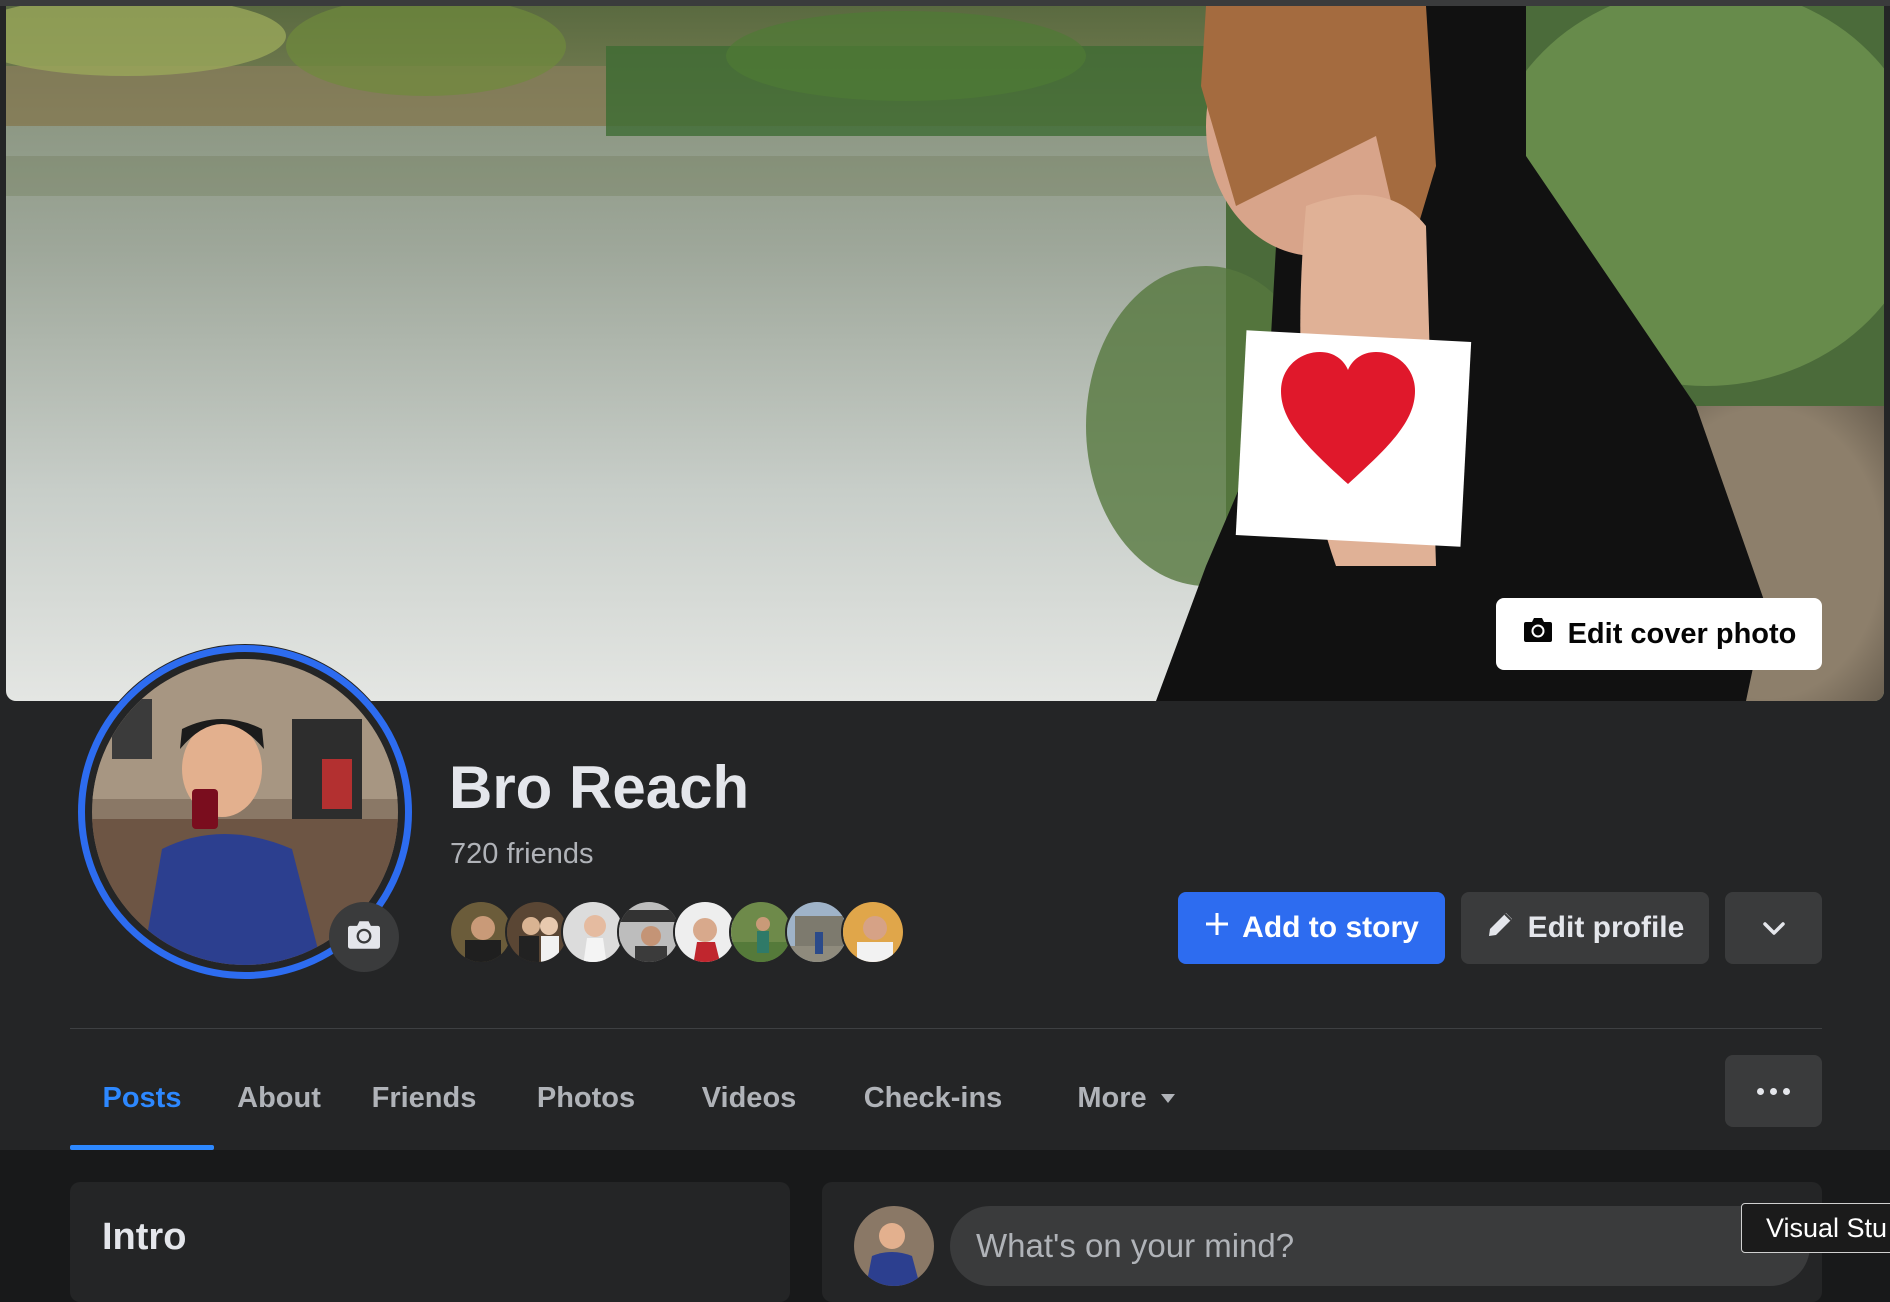 Image resolution: width=1890 pixels, height=1302 pixels. I want to click on post-composer: What's on your mind?, so click(1322, 1242).